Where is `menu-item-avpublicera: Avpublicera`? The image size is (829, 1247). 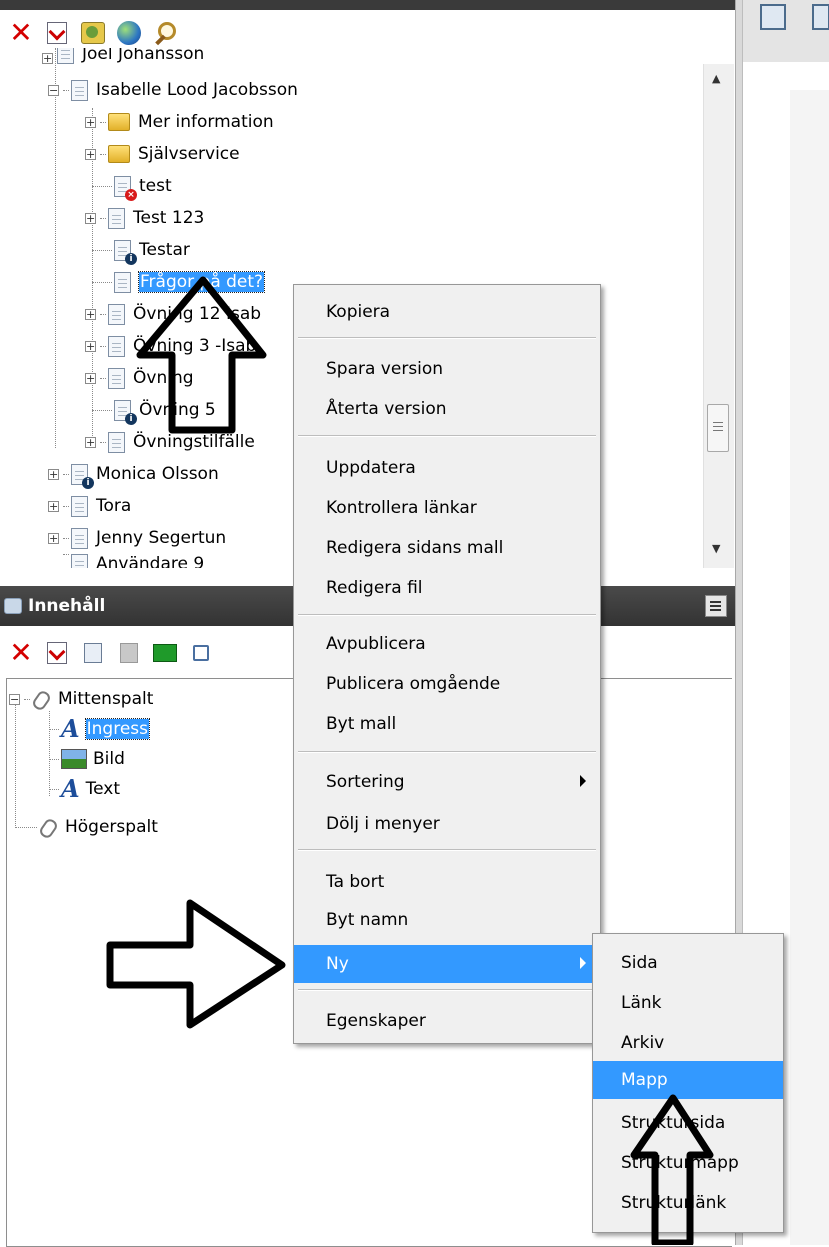
menu-item-avpublicera: Avpublicera is located at coordinates (447, 644).